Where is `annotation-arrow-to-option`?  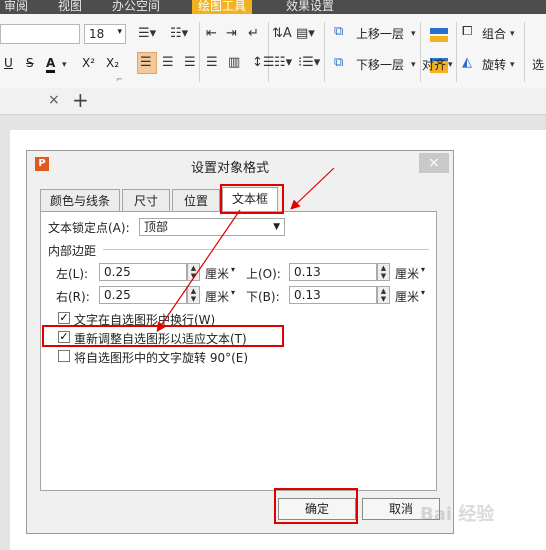
annotation-arrow-to-option is located at coordinates (198, 270).